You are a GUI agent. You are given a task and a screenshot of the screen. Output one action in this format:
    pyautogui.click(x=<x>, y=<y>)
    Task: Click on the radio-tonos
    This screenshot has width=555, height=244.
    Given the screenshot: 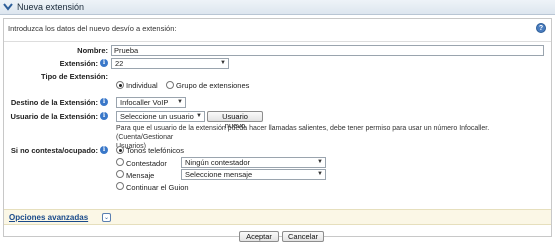 What is the action you would take?
    pyautogui.click(x=120, y=150)
    